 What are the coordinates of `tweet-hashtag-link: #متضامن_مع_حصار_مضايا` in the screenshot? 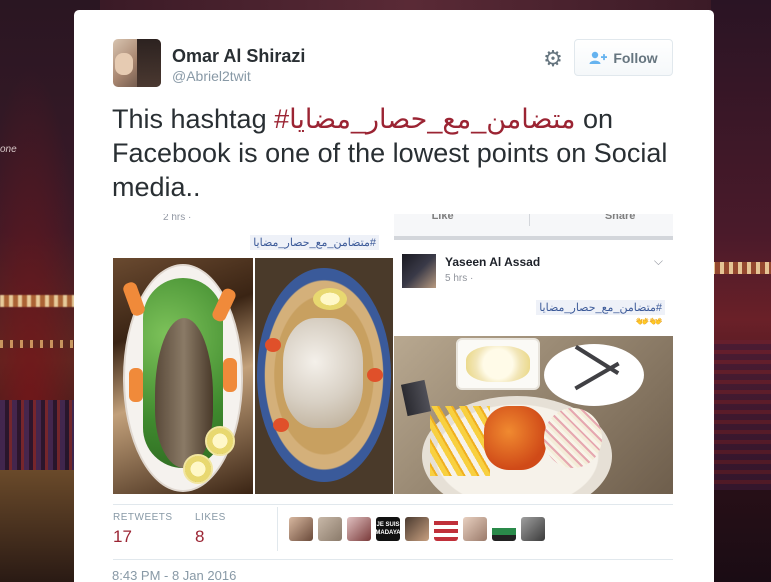 It's located at (424, 119).